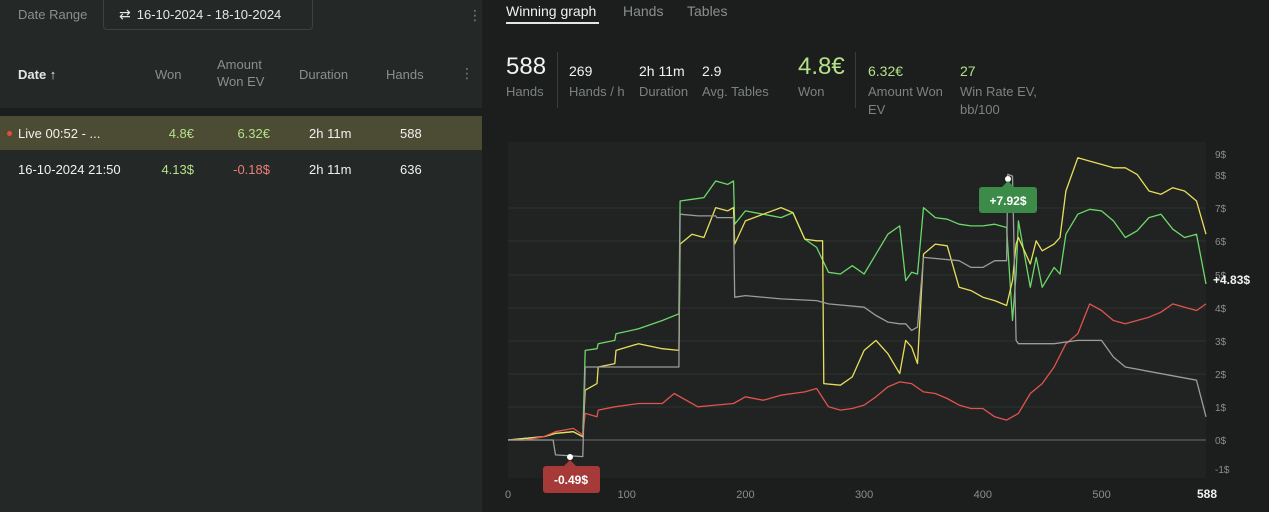 The image size is (1269, 512). Describe the element at coordinates (570, 457) in the screenshot. I see `min-point-marker` at that location.